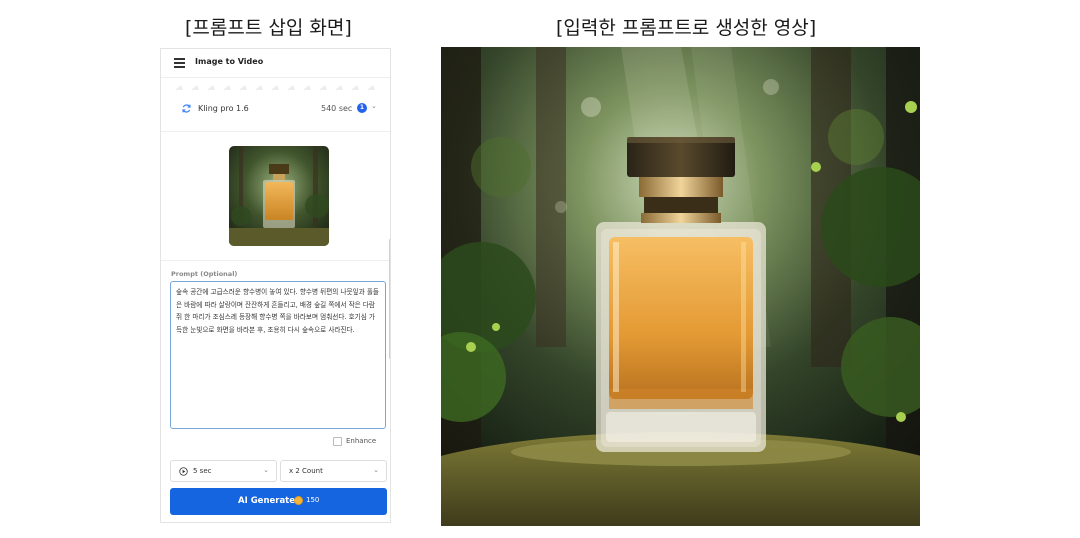  I want to click on caption-generated-video: [입력한 프롬프트로 생성한 영상], so click(686, 28).